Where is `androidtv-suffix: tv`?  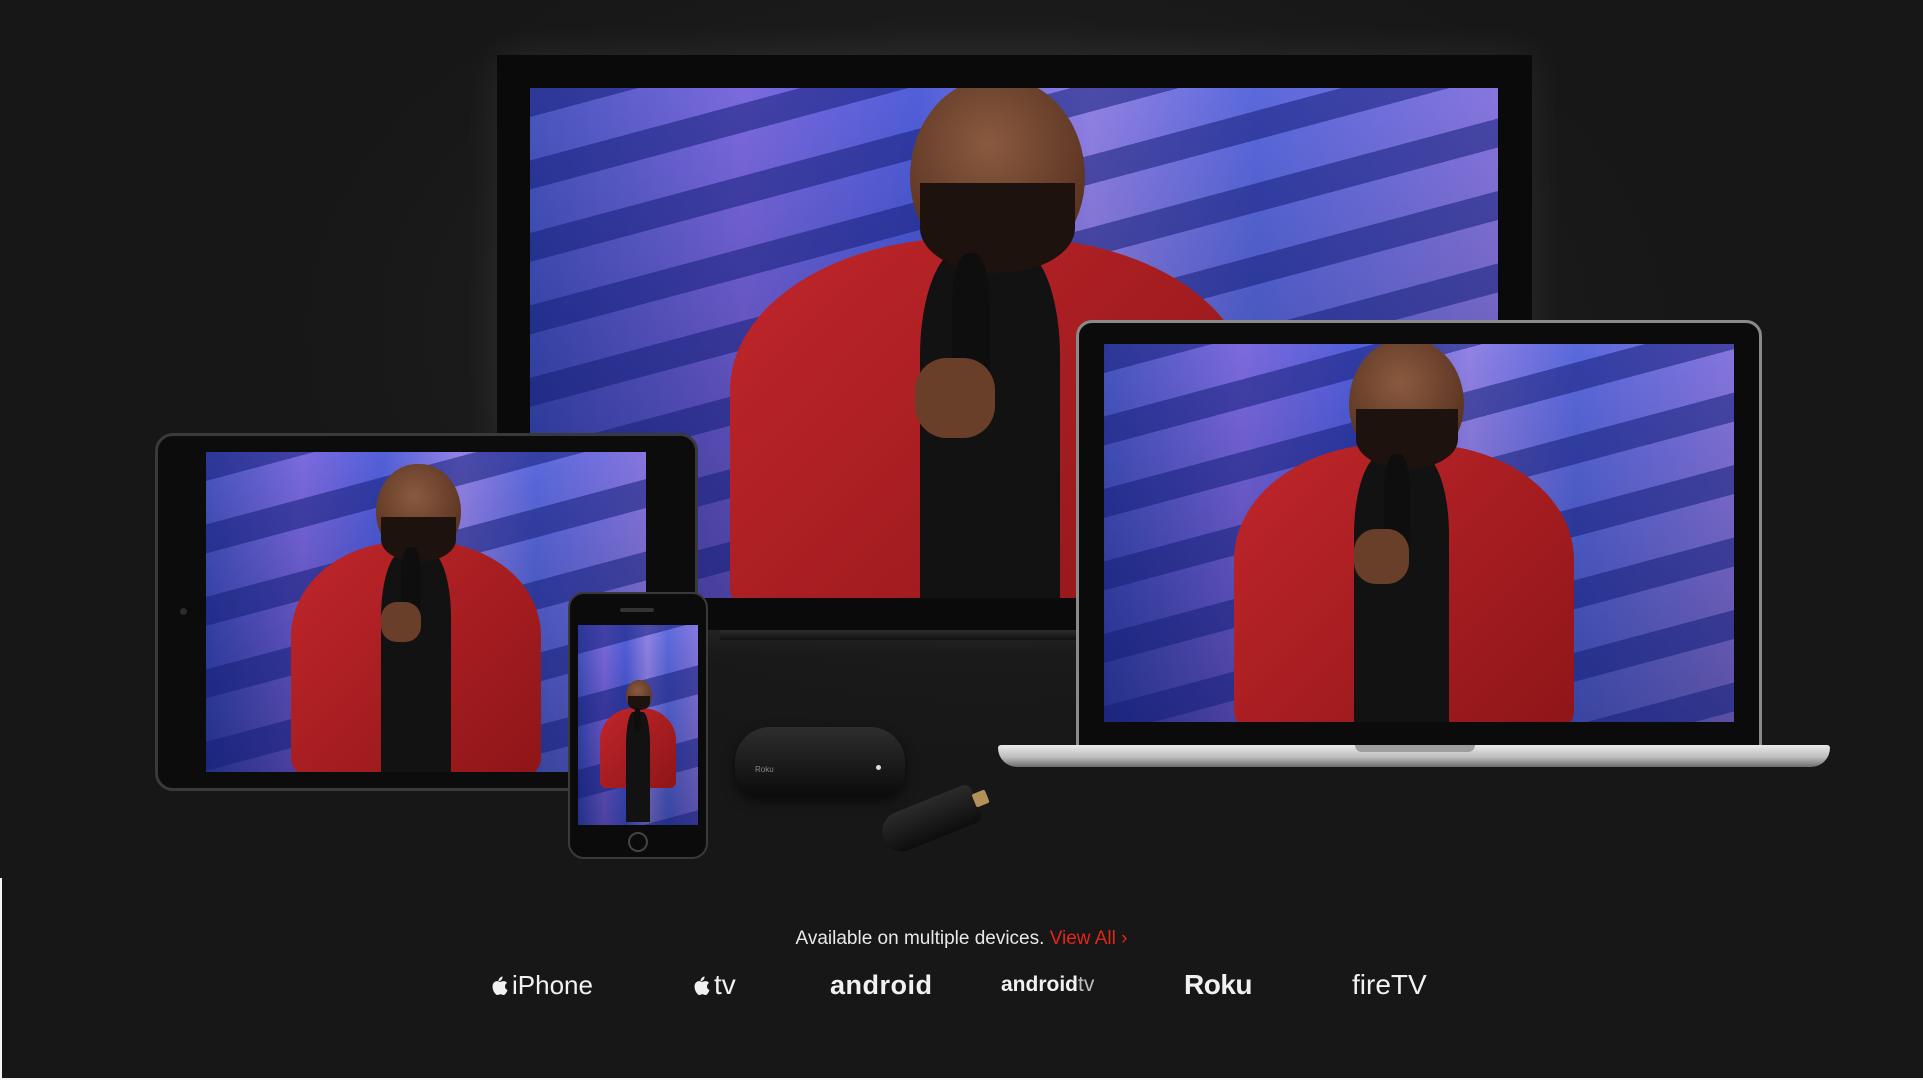 androidtv-suffix: tv is located at coordinates (1086, 984).